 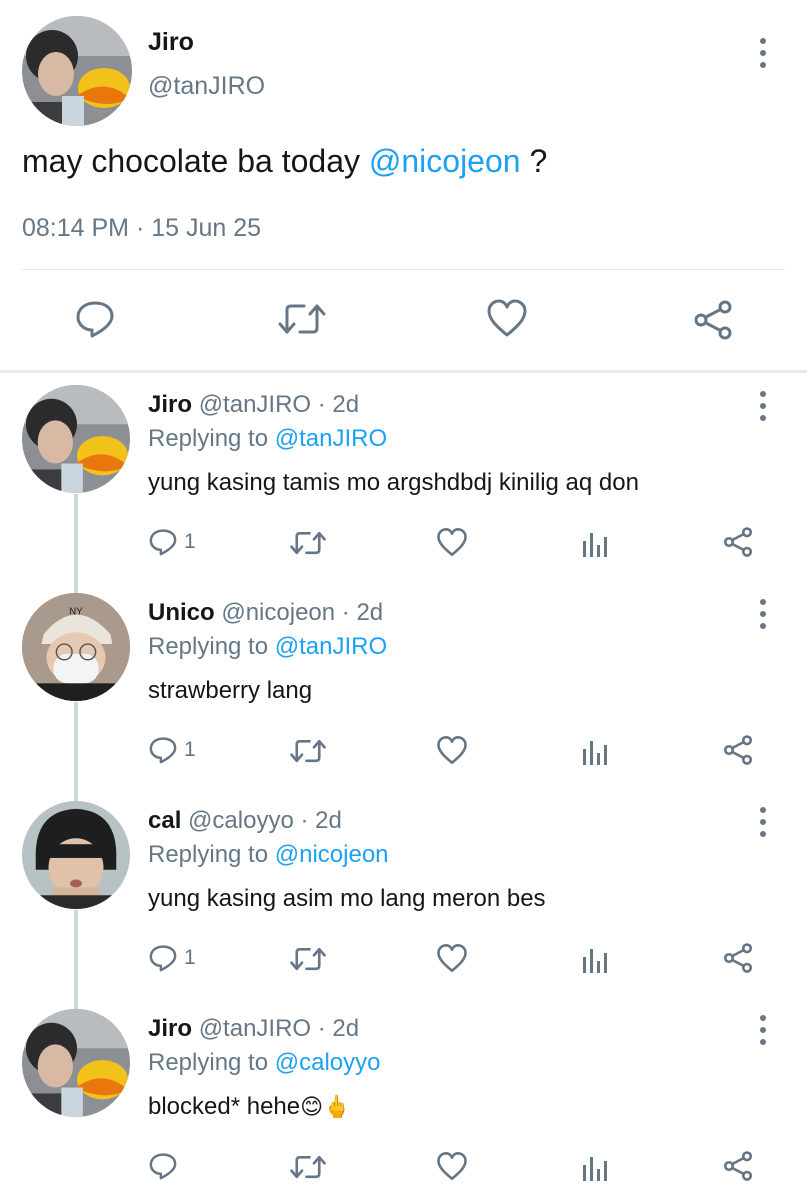 I want to click on reply-actions, so click(x=403, y=1167).